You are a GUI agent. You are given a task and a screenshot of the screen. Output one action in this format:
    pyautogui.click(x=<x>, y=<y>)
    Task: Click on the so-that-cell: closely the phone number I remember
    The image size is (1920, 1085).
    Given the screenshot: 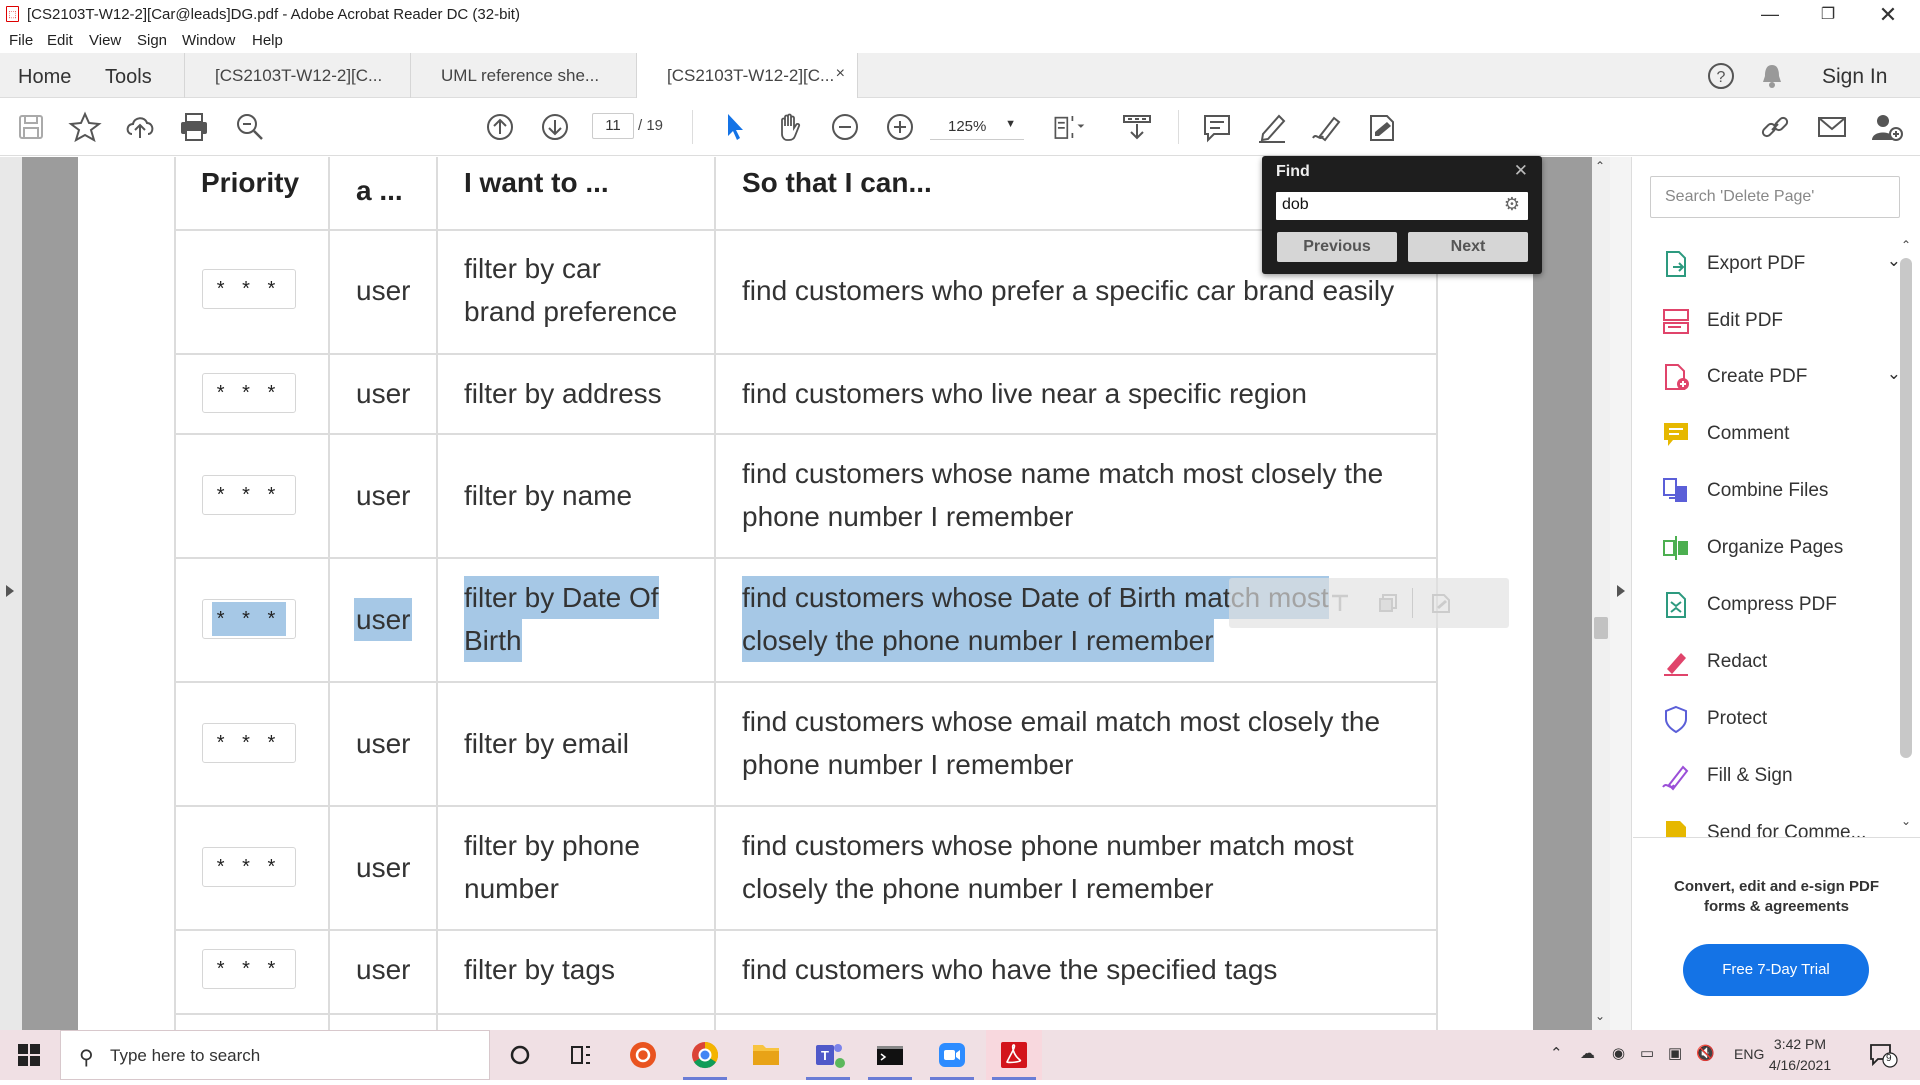 What is the action you would take?
    pyautogui.click(x=978, y=640)
    